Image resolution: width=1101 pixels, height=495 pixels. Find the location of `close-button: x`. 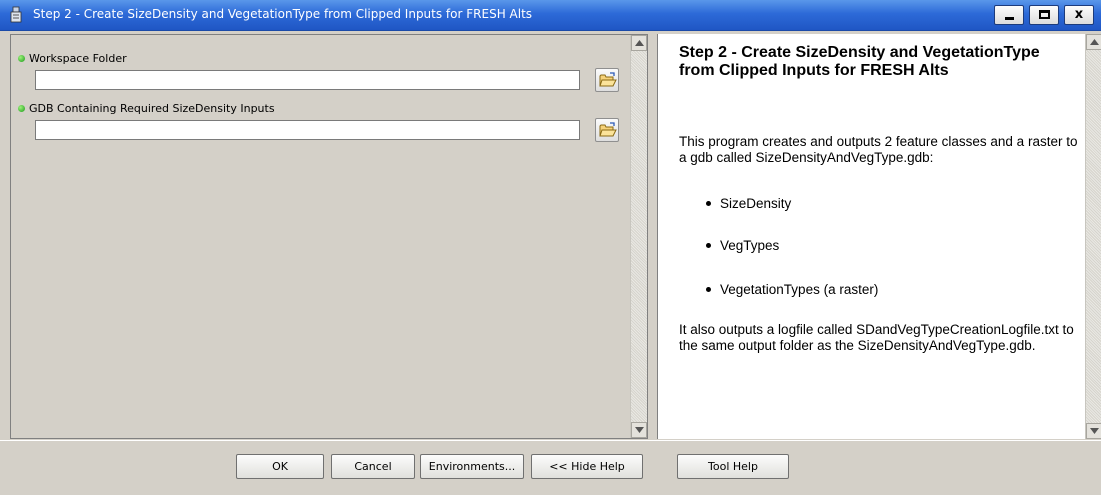

close-button: x is located at coordinates (1079, 15).